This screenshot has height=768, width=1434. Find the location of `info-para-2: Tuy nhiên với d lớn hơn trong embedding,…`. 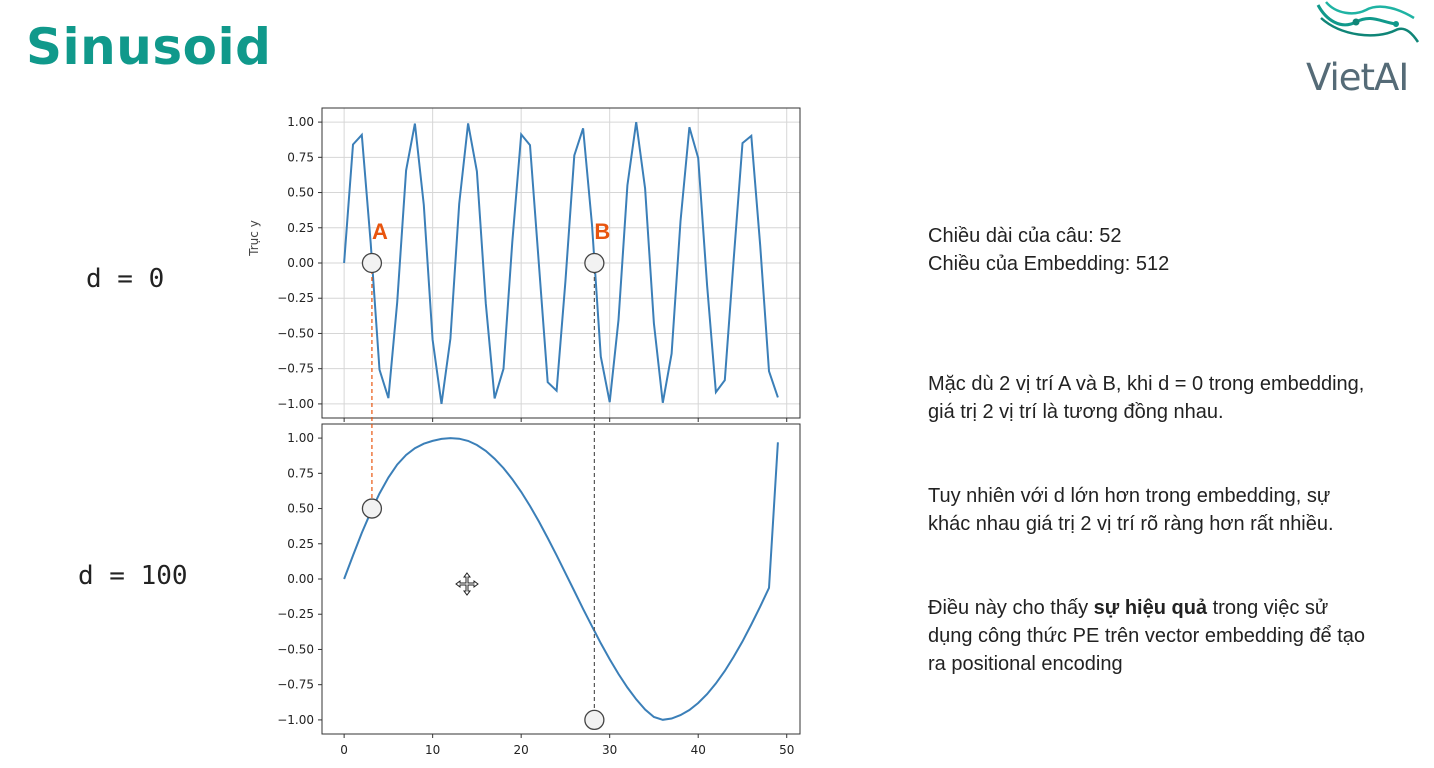

info-para-2: Tuy nhiên với d lớn hơn trong embedding,… is located at coordinates (1131, 510).